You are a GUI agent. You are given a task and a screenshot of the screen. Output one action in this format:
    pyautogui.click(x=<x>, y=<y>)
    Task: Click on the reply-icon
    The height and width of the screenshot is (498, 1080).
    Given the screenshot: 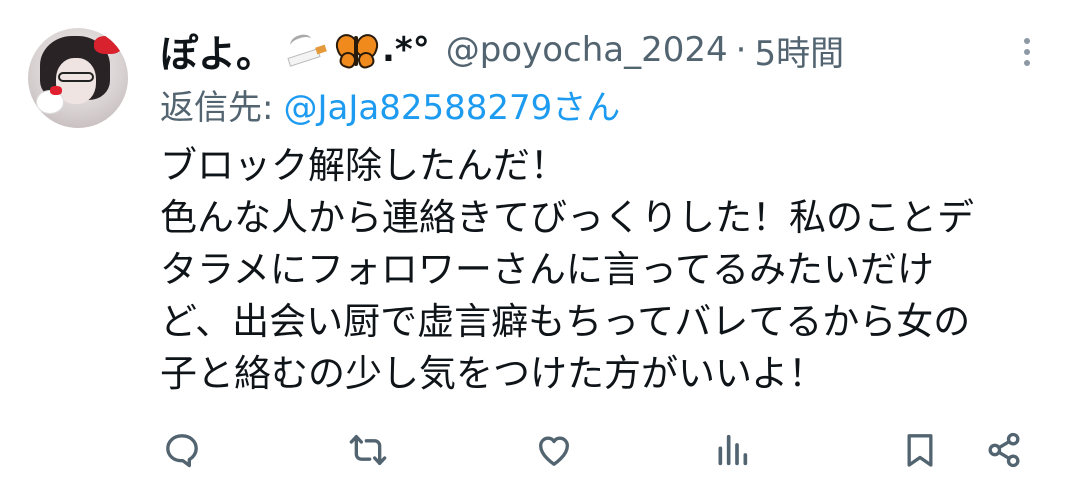 What is the action you would take?
    pyautogui.click(x=182, y=451)
    